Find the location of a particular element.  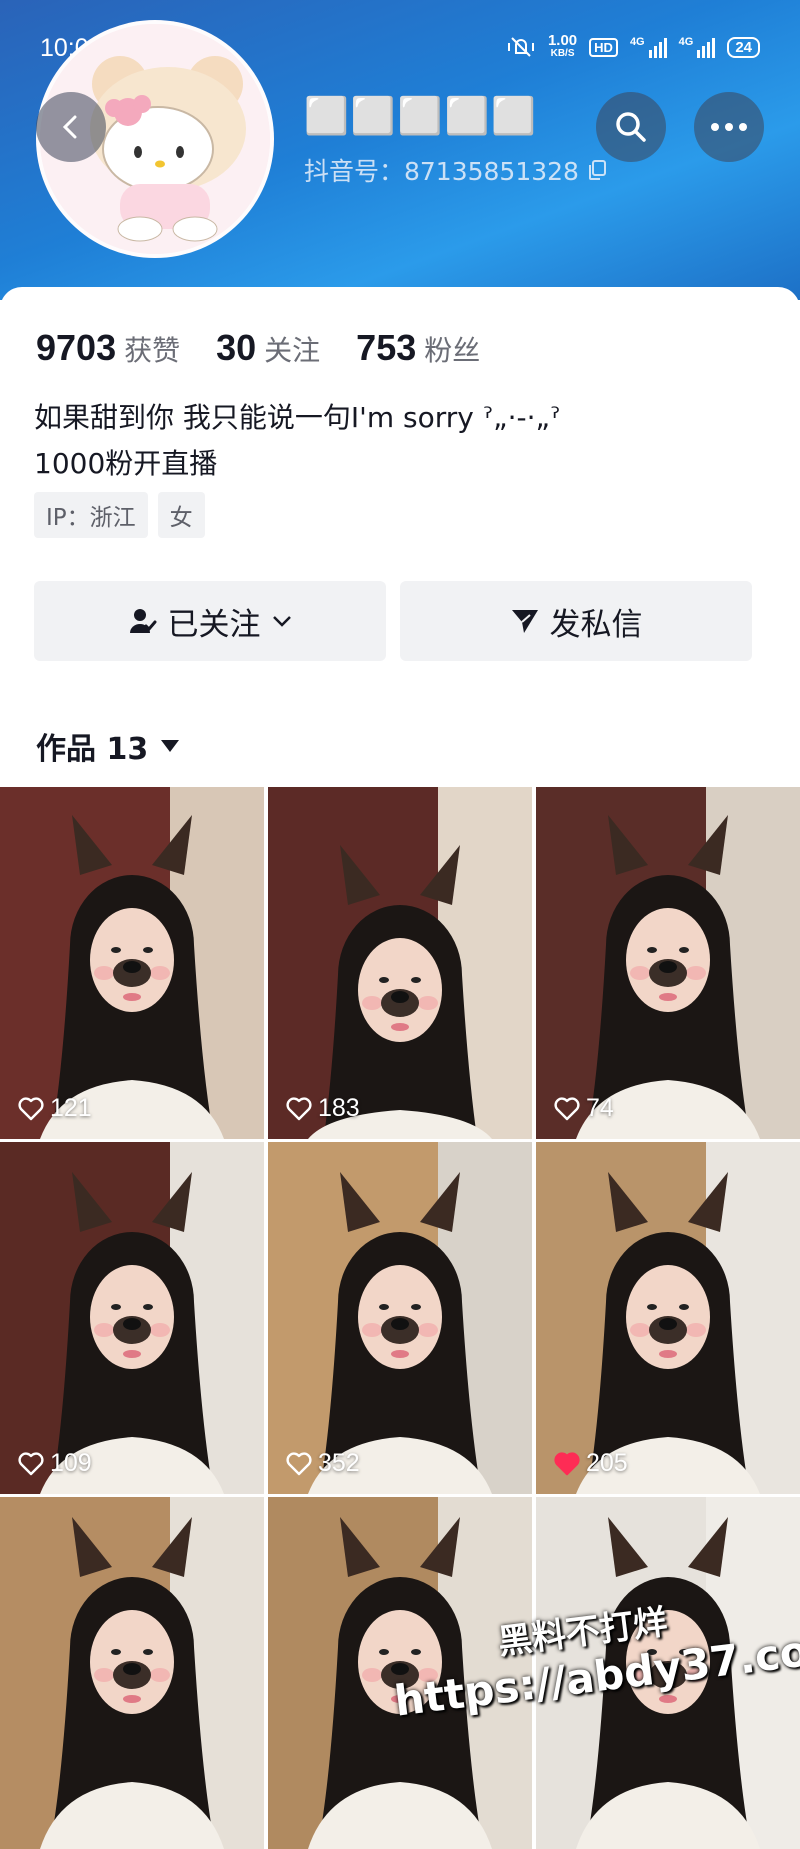

message-button: 发私信 is located at coordinates (576, 621).